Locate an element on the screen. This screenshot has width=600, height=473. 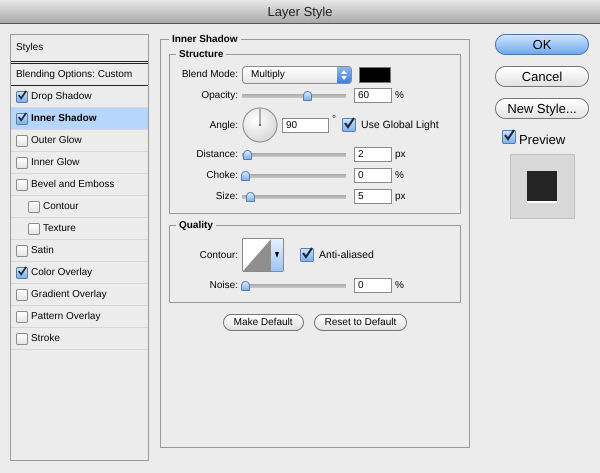
caret-icon is located at coordinates (277, 255).